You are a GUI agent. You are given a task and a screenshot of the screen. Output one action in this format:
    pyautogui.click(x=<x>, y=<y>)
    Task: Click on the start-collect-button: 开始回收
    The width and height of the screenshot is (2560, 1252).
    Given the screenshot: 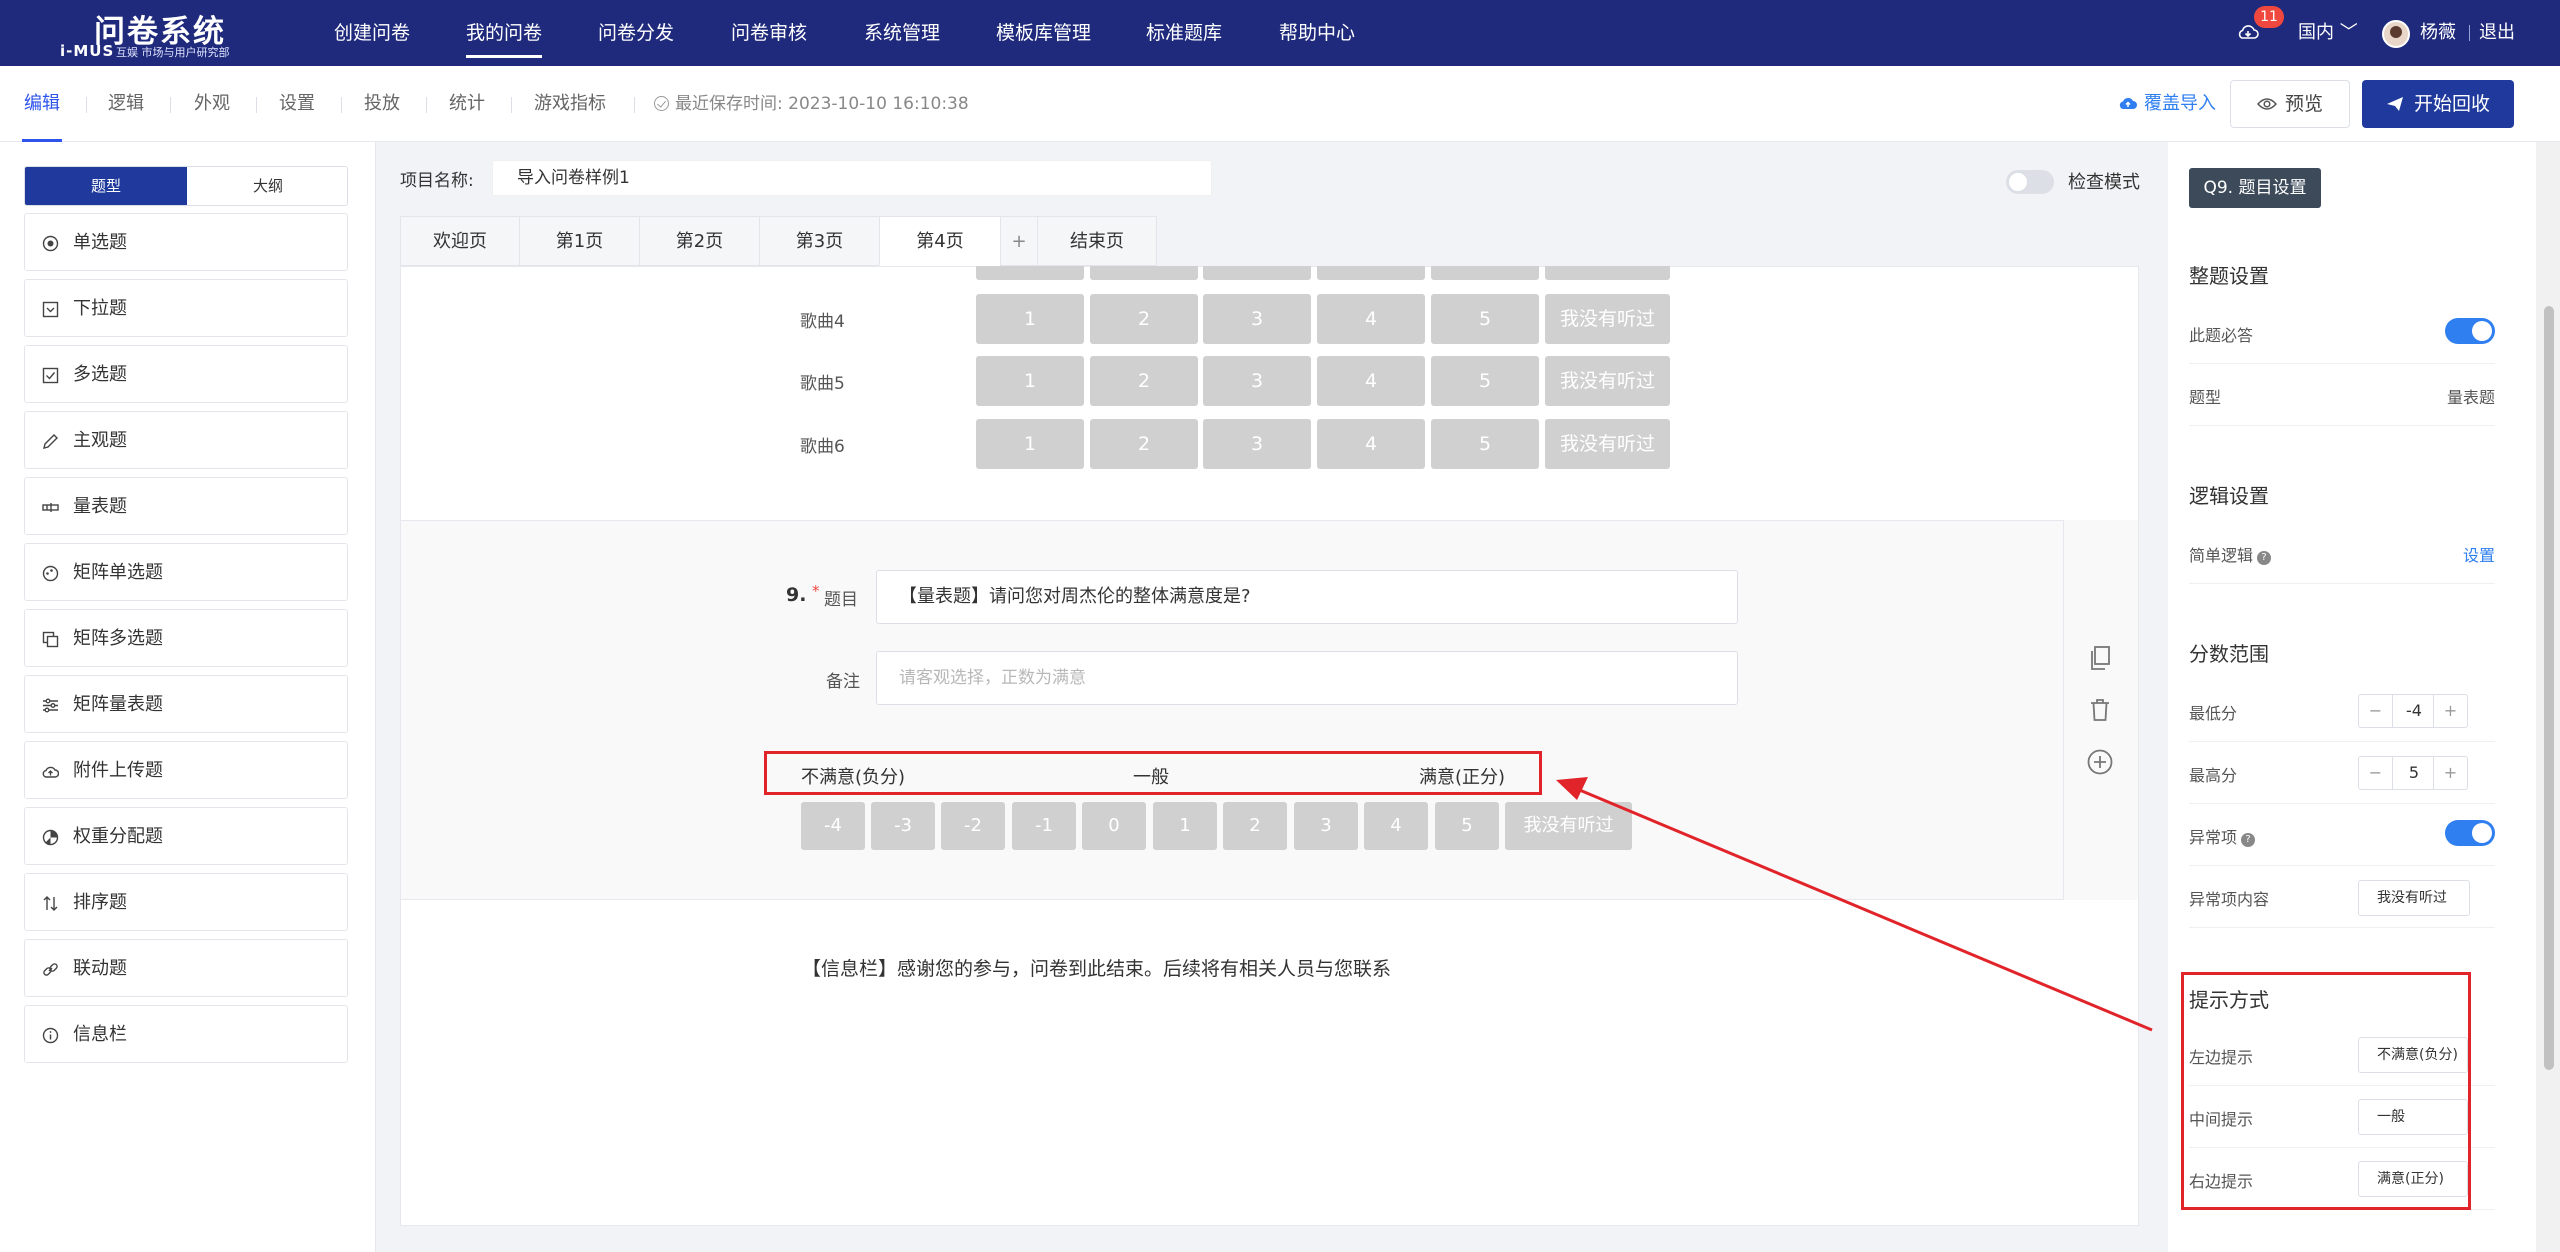 What is the action you would take?
    pyautogui.click(x=2438, y=104)
    